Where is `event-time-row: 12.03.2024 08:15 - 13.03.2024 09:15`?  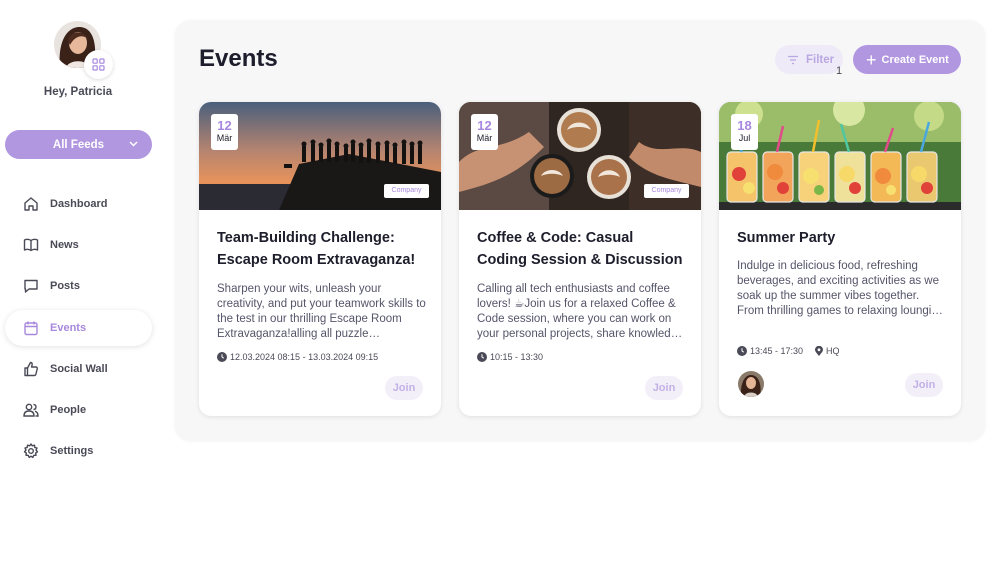 event-time-row: 12.03.2024 08:15 - 13.03.2024 09:15 is located at coordinates (297, 357).